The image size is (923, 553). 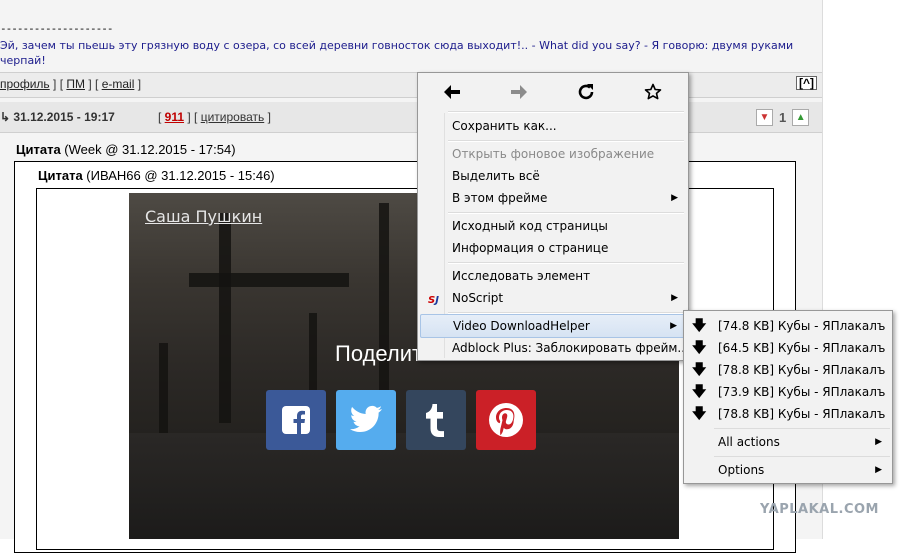 I want to click on bookmark-star-icon, so click(x=652, y=91).